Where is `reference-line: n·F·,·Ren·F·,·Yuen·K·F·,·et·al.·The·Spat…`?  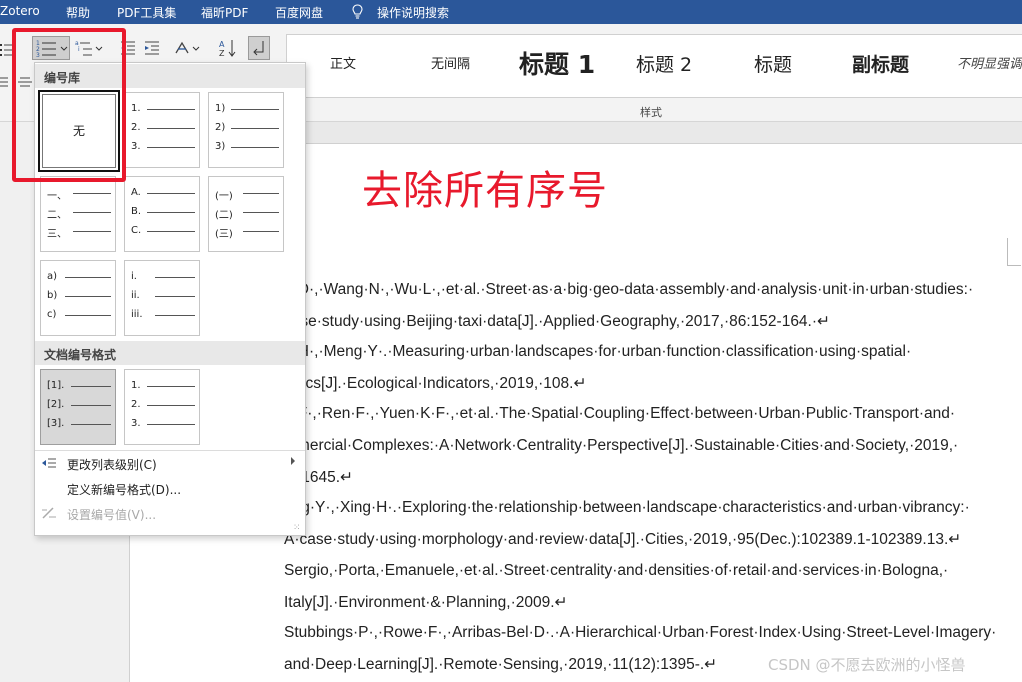 reference-line: n·F·,·Ren·F·,·Yuen·K·F·,·et·al.·The·Spat… is located at coordinates (620, 413).